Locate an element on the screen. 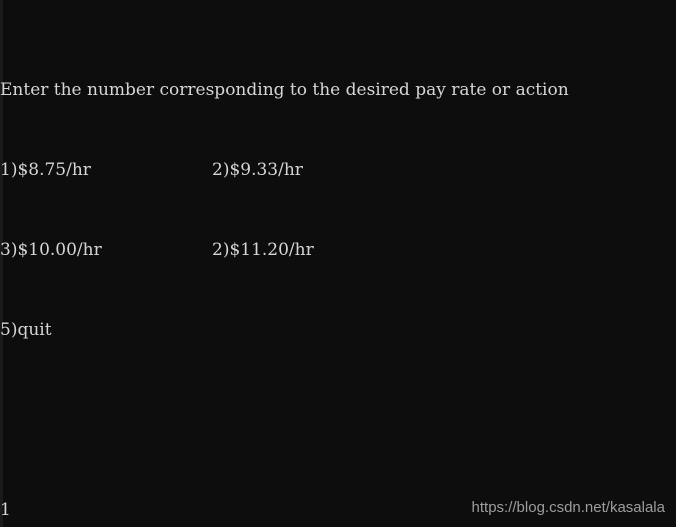  menu-option-1: 1)$8.75/hr is located at coordinates (106, 170).